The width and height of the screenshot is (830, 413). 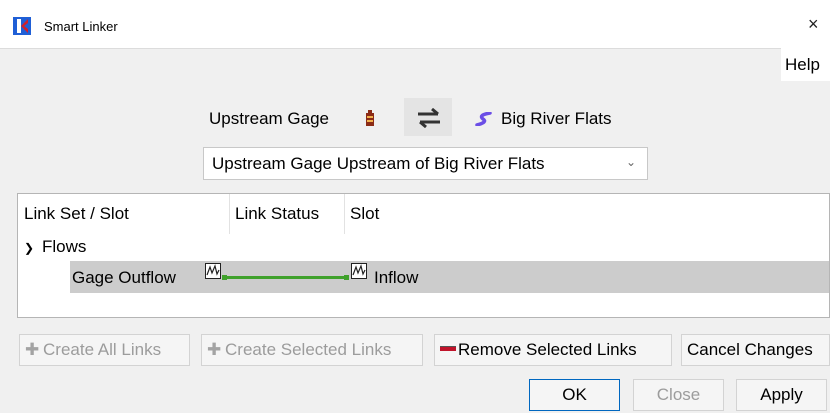 What do you see at coordinates (805, 64) in the screenshot?
I see `help-menu: Help` at bounding box center [805, 64].